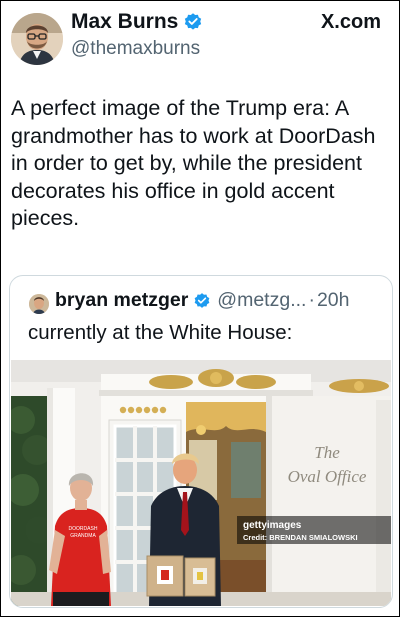 This screenshot has height=617, width=400. What do you see at coordinates (327, 476) in the screenshot?
I see `oval-office-sign-line2: Oval Office` at bounding box center [327, 476].